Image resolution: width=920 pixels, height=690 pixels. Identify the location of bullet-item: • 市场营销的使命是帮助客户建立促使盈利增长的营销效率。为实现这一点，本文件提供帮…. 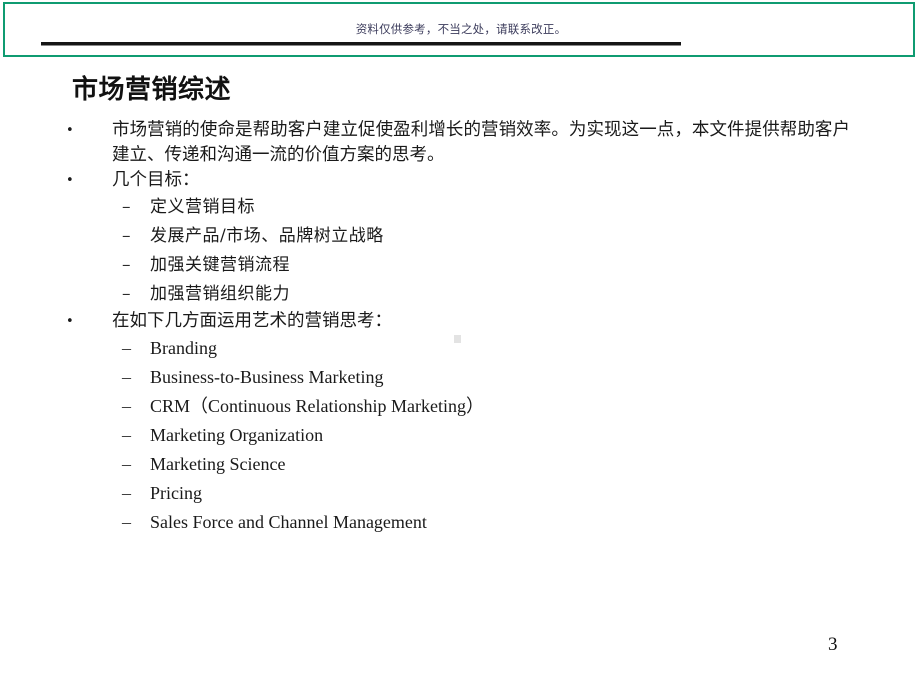
(460, 143).